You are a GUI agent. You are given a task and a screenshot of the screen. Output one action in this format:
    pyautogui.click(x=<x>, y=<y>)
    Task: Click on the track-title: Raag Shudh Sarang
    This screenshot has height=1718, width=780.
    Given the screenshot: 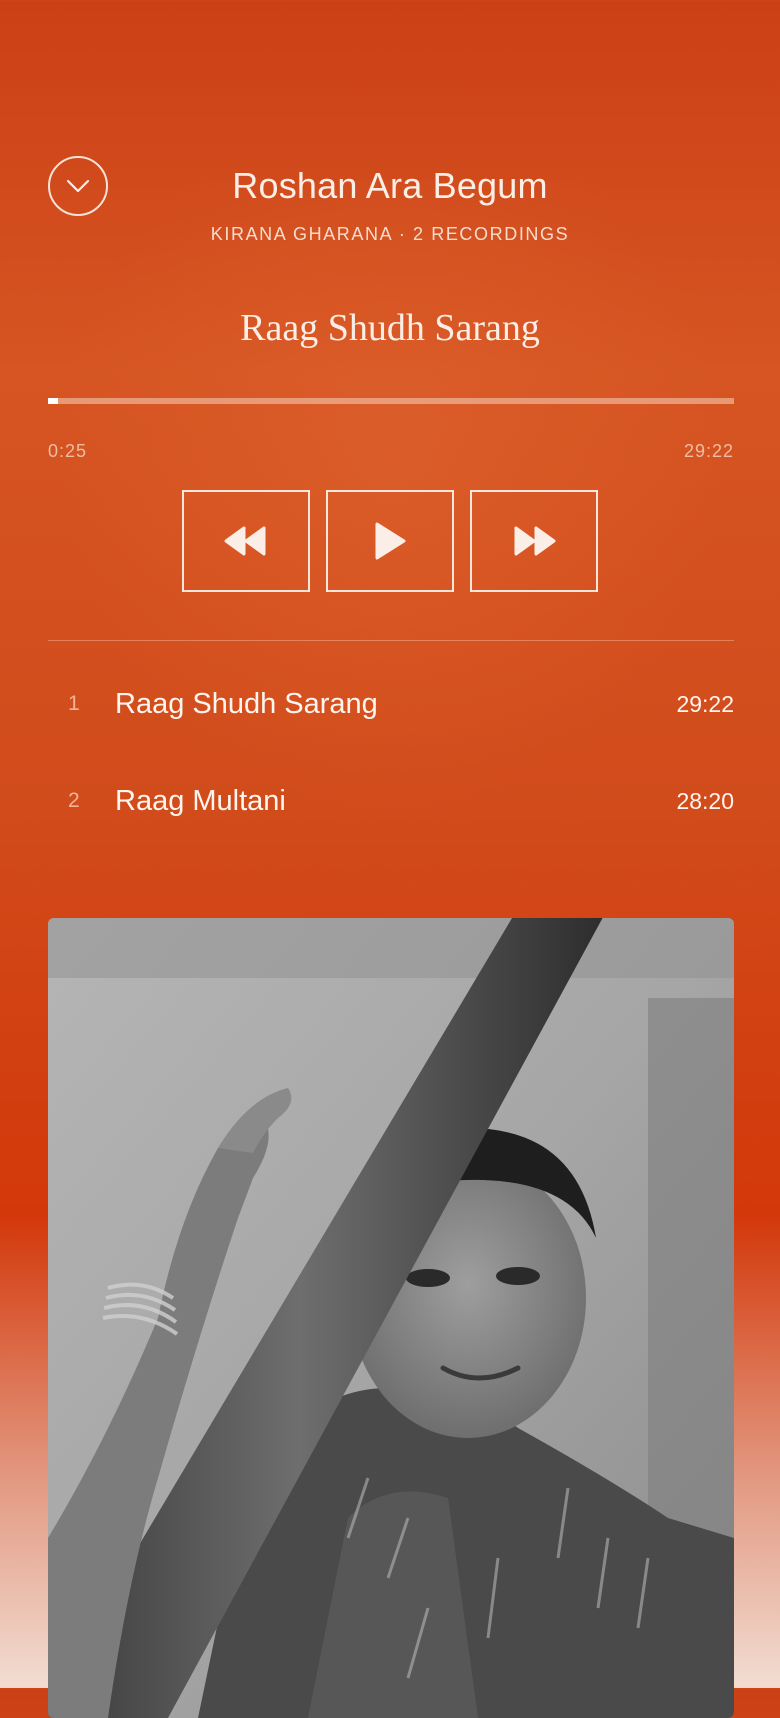 What is the action you would take?
    pyautogui.click(x=246, y=704)
    